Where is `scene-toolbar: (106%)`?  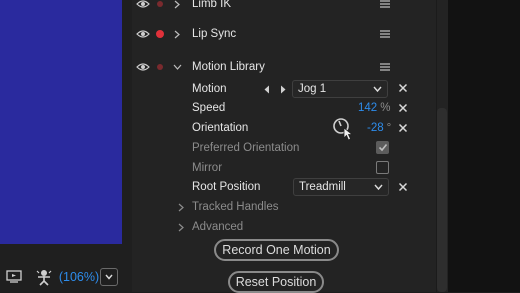
scene-toolbar: (106%) is located at coordinates (66, 277).